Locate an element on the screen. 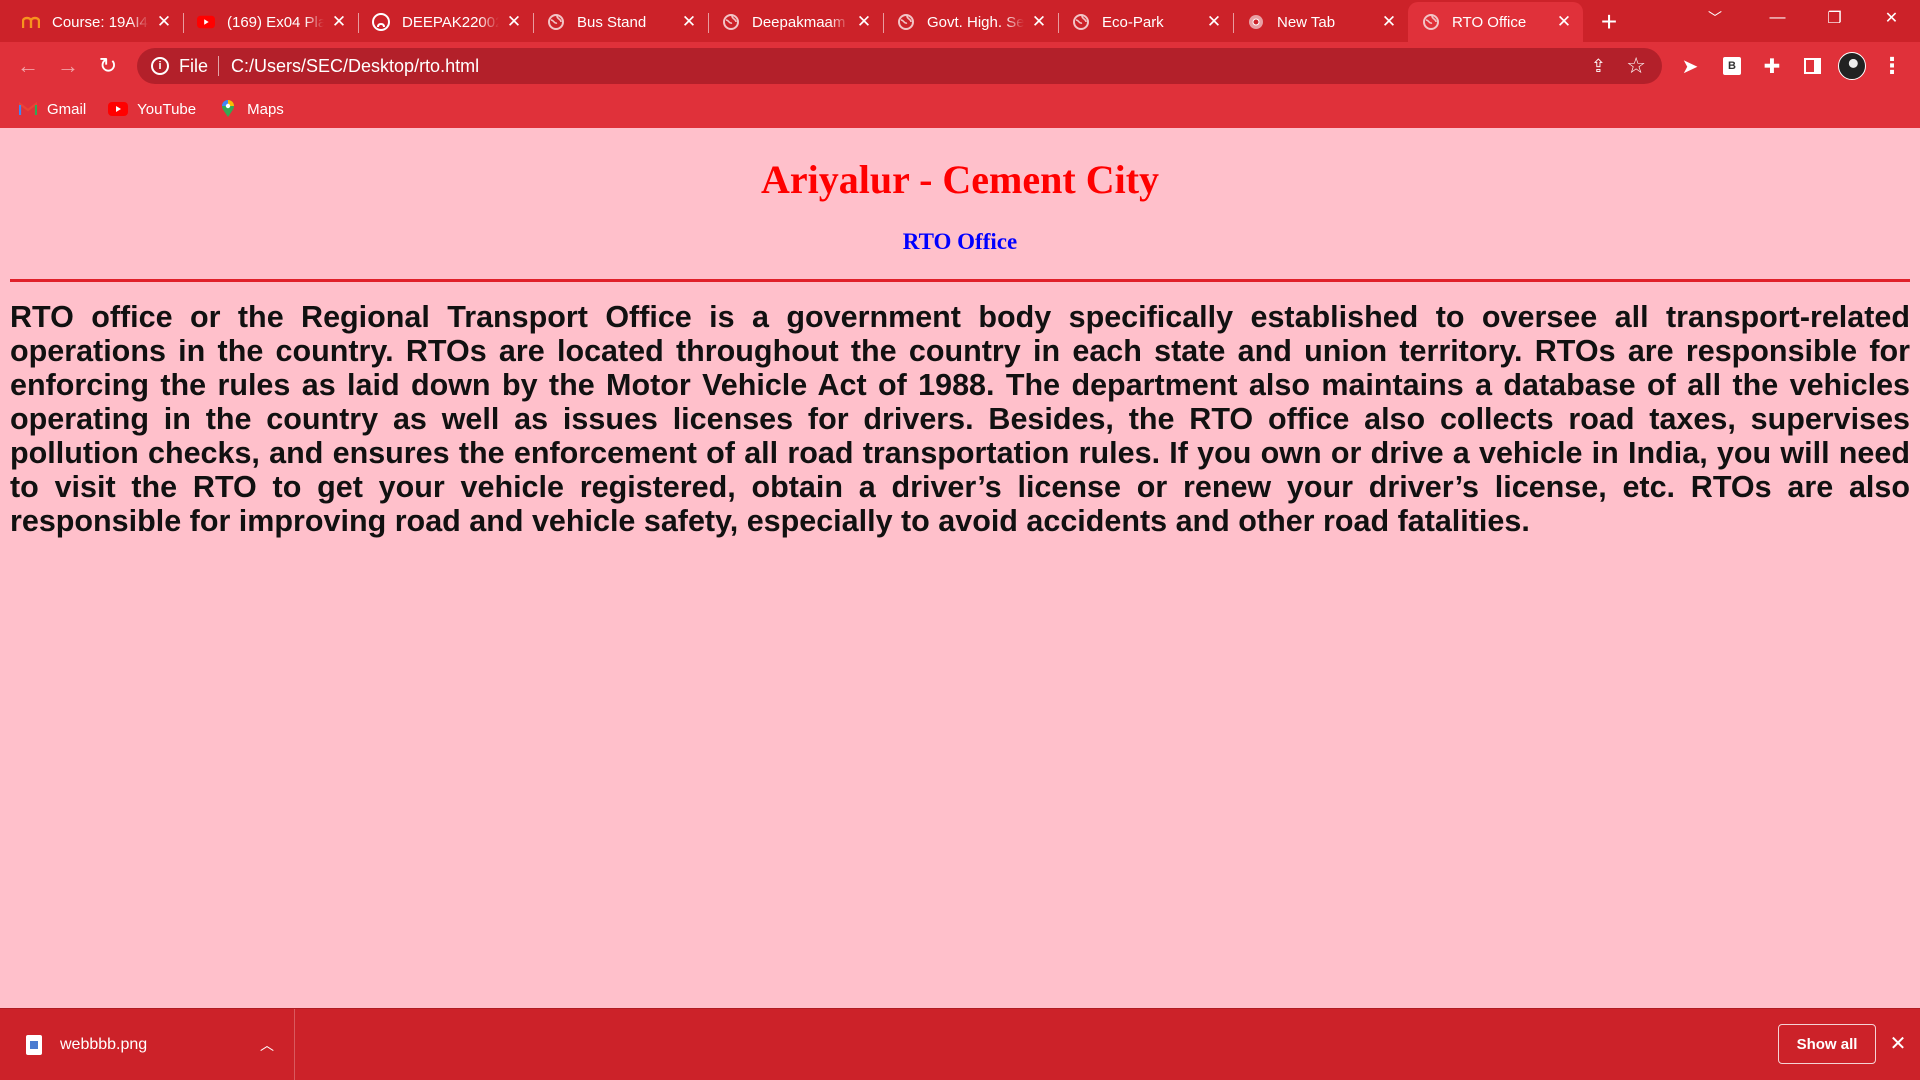 This screenshot has height=1080, width=1920. bookmark-label: YouTube is located at coordinates (167, 109).